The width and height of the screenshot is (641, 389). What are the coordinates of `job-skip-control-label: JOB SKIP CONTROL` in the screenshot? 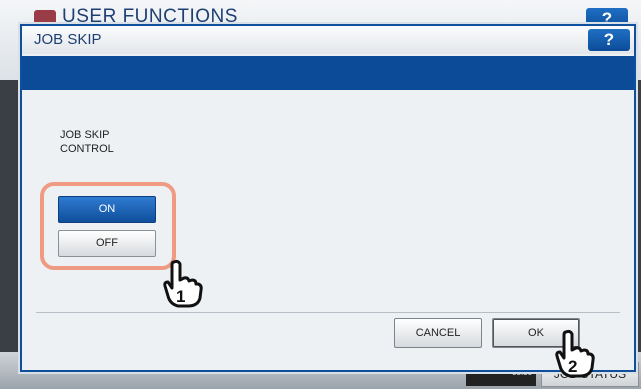 It's located at (105, 142).